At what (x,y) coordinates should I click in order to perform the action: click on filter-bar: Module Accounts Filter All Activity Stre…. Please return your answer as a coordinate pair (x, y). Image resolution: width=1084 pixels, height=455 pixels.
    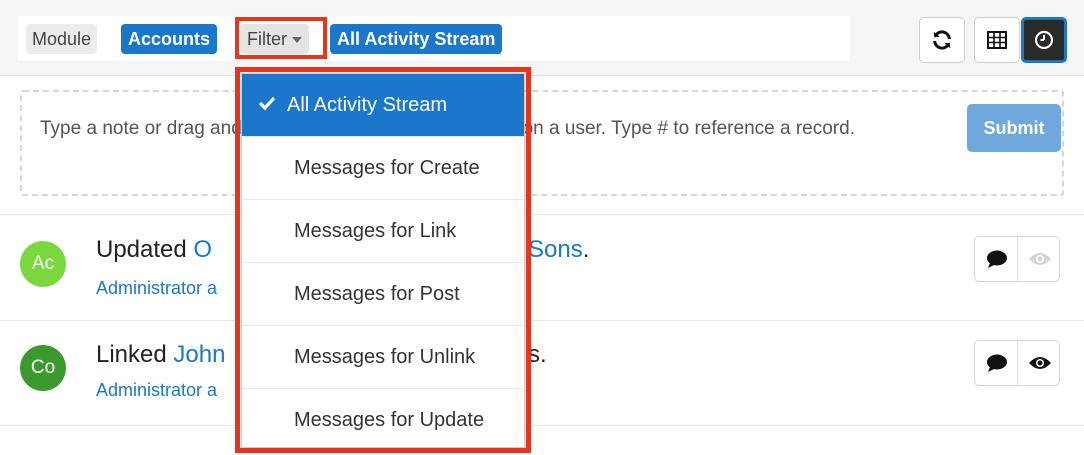
    Looking at the image, I should click on (434, 38).